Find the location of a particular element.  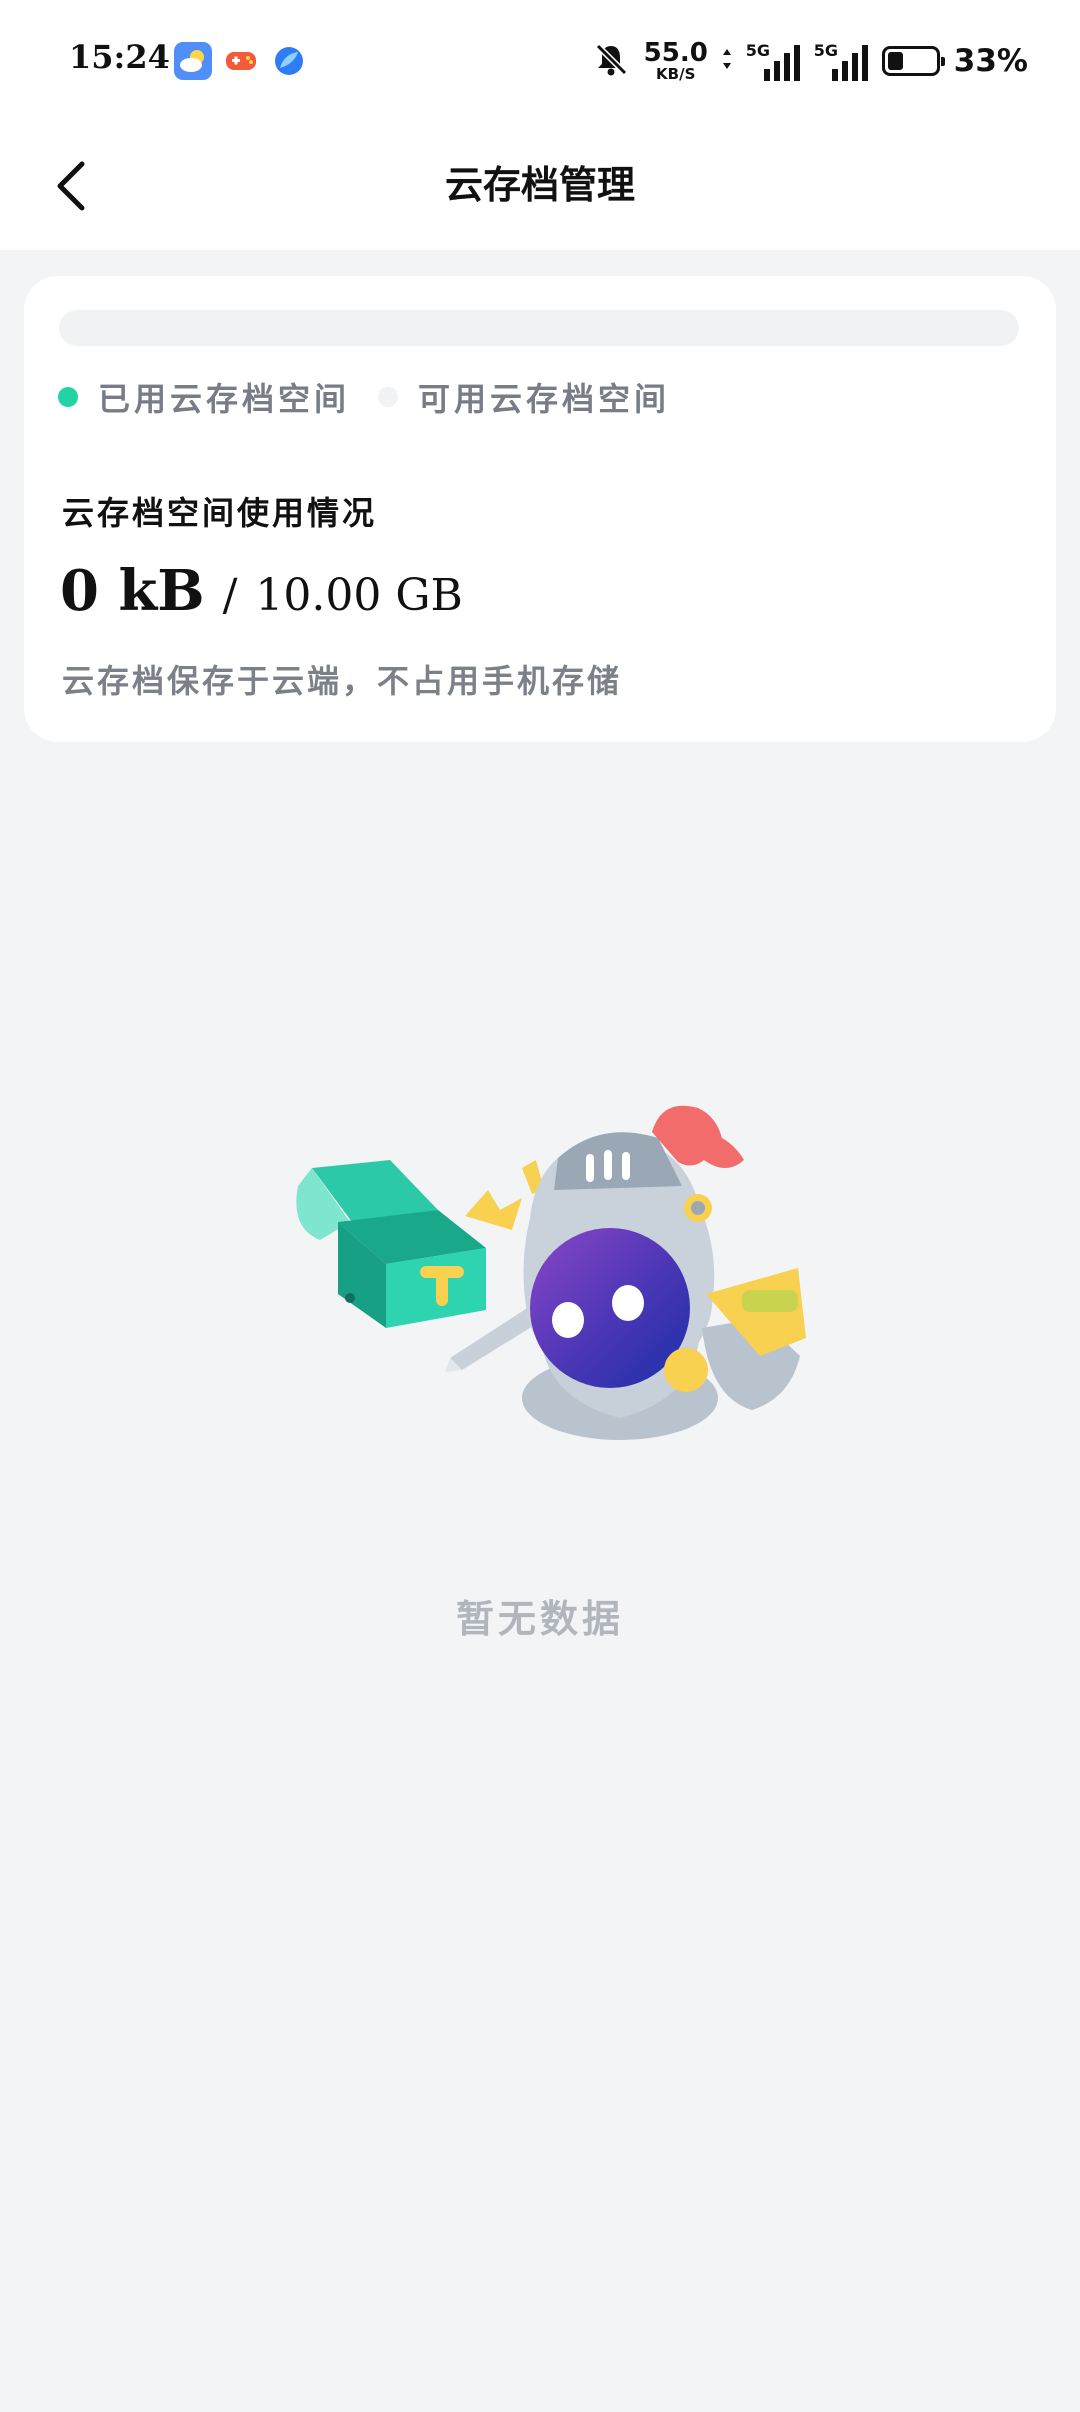

legend-available: 可用云存档空间 is located at coordinates (524, 397).